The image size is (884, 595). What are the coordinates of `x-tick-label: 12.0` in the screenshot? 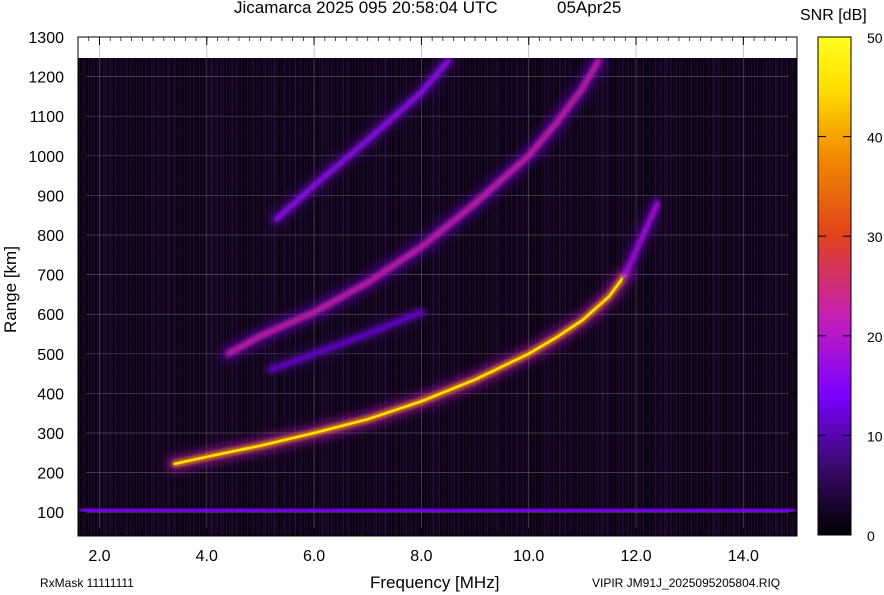 It's located at (635, 556).